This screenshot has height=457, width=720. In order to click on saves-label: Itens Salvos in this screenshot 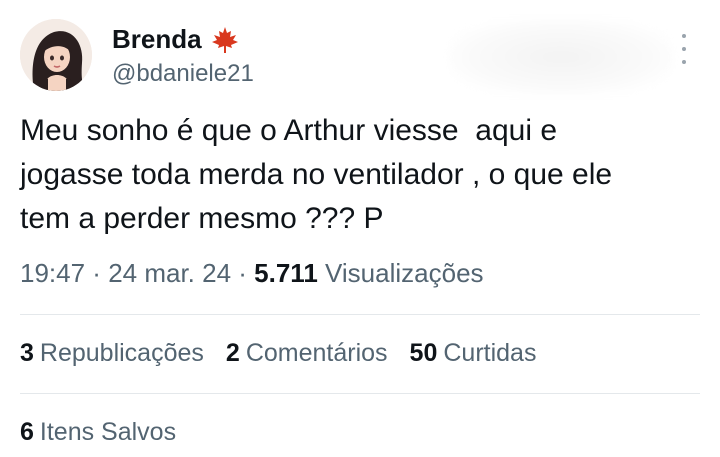, I will do `click(108, 432)`.